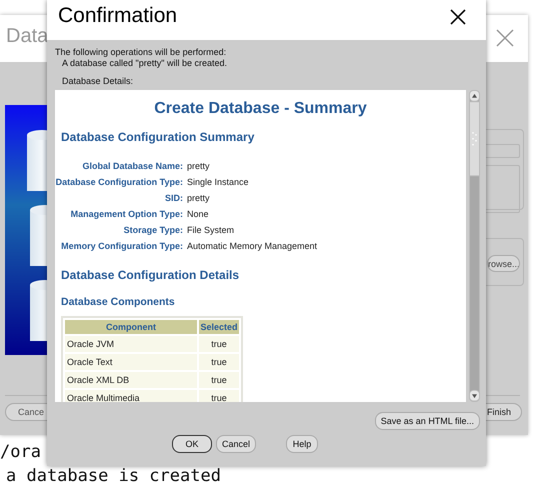 This screenshot has height=486, width=554. What do you see at coordinates (219, 327) in the screenshot?
I see `column-header: Selected` at bounding box center [219, 327].